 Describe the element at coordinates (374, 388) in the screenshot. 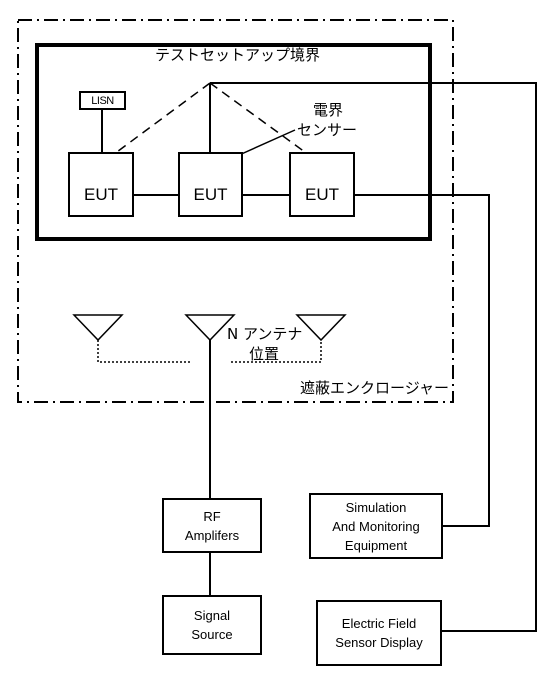

I see `shielded-enclosure-label: 遮蔽エンクロージャー` at that location.